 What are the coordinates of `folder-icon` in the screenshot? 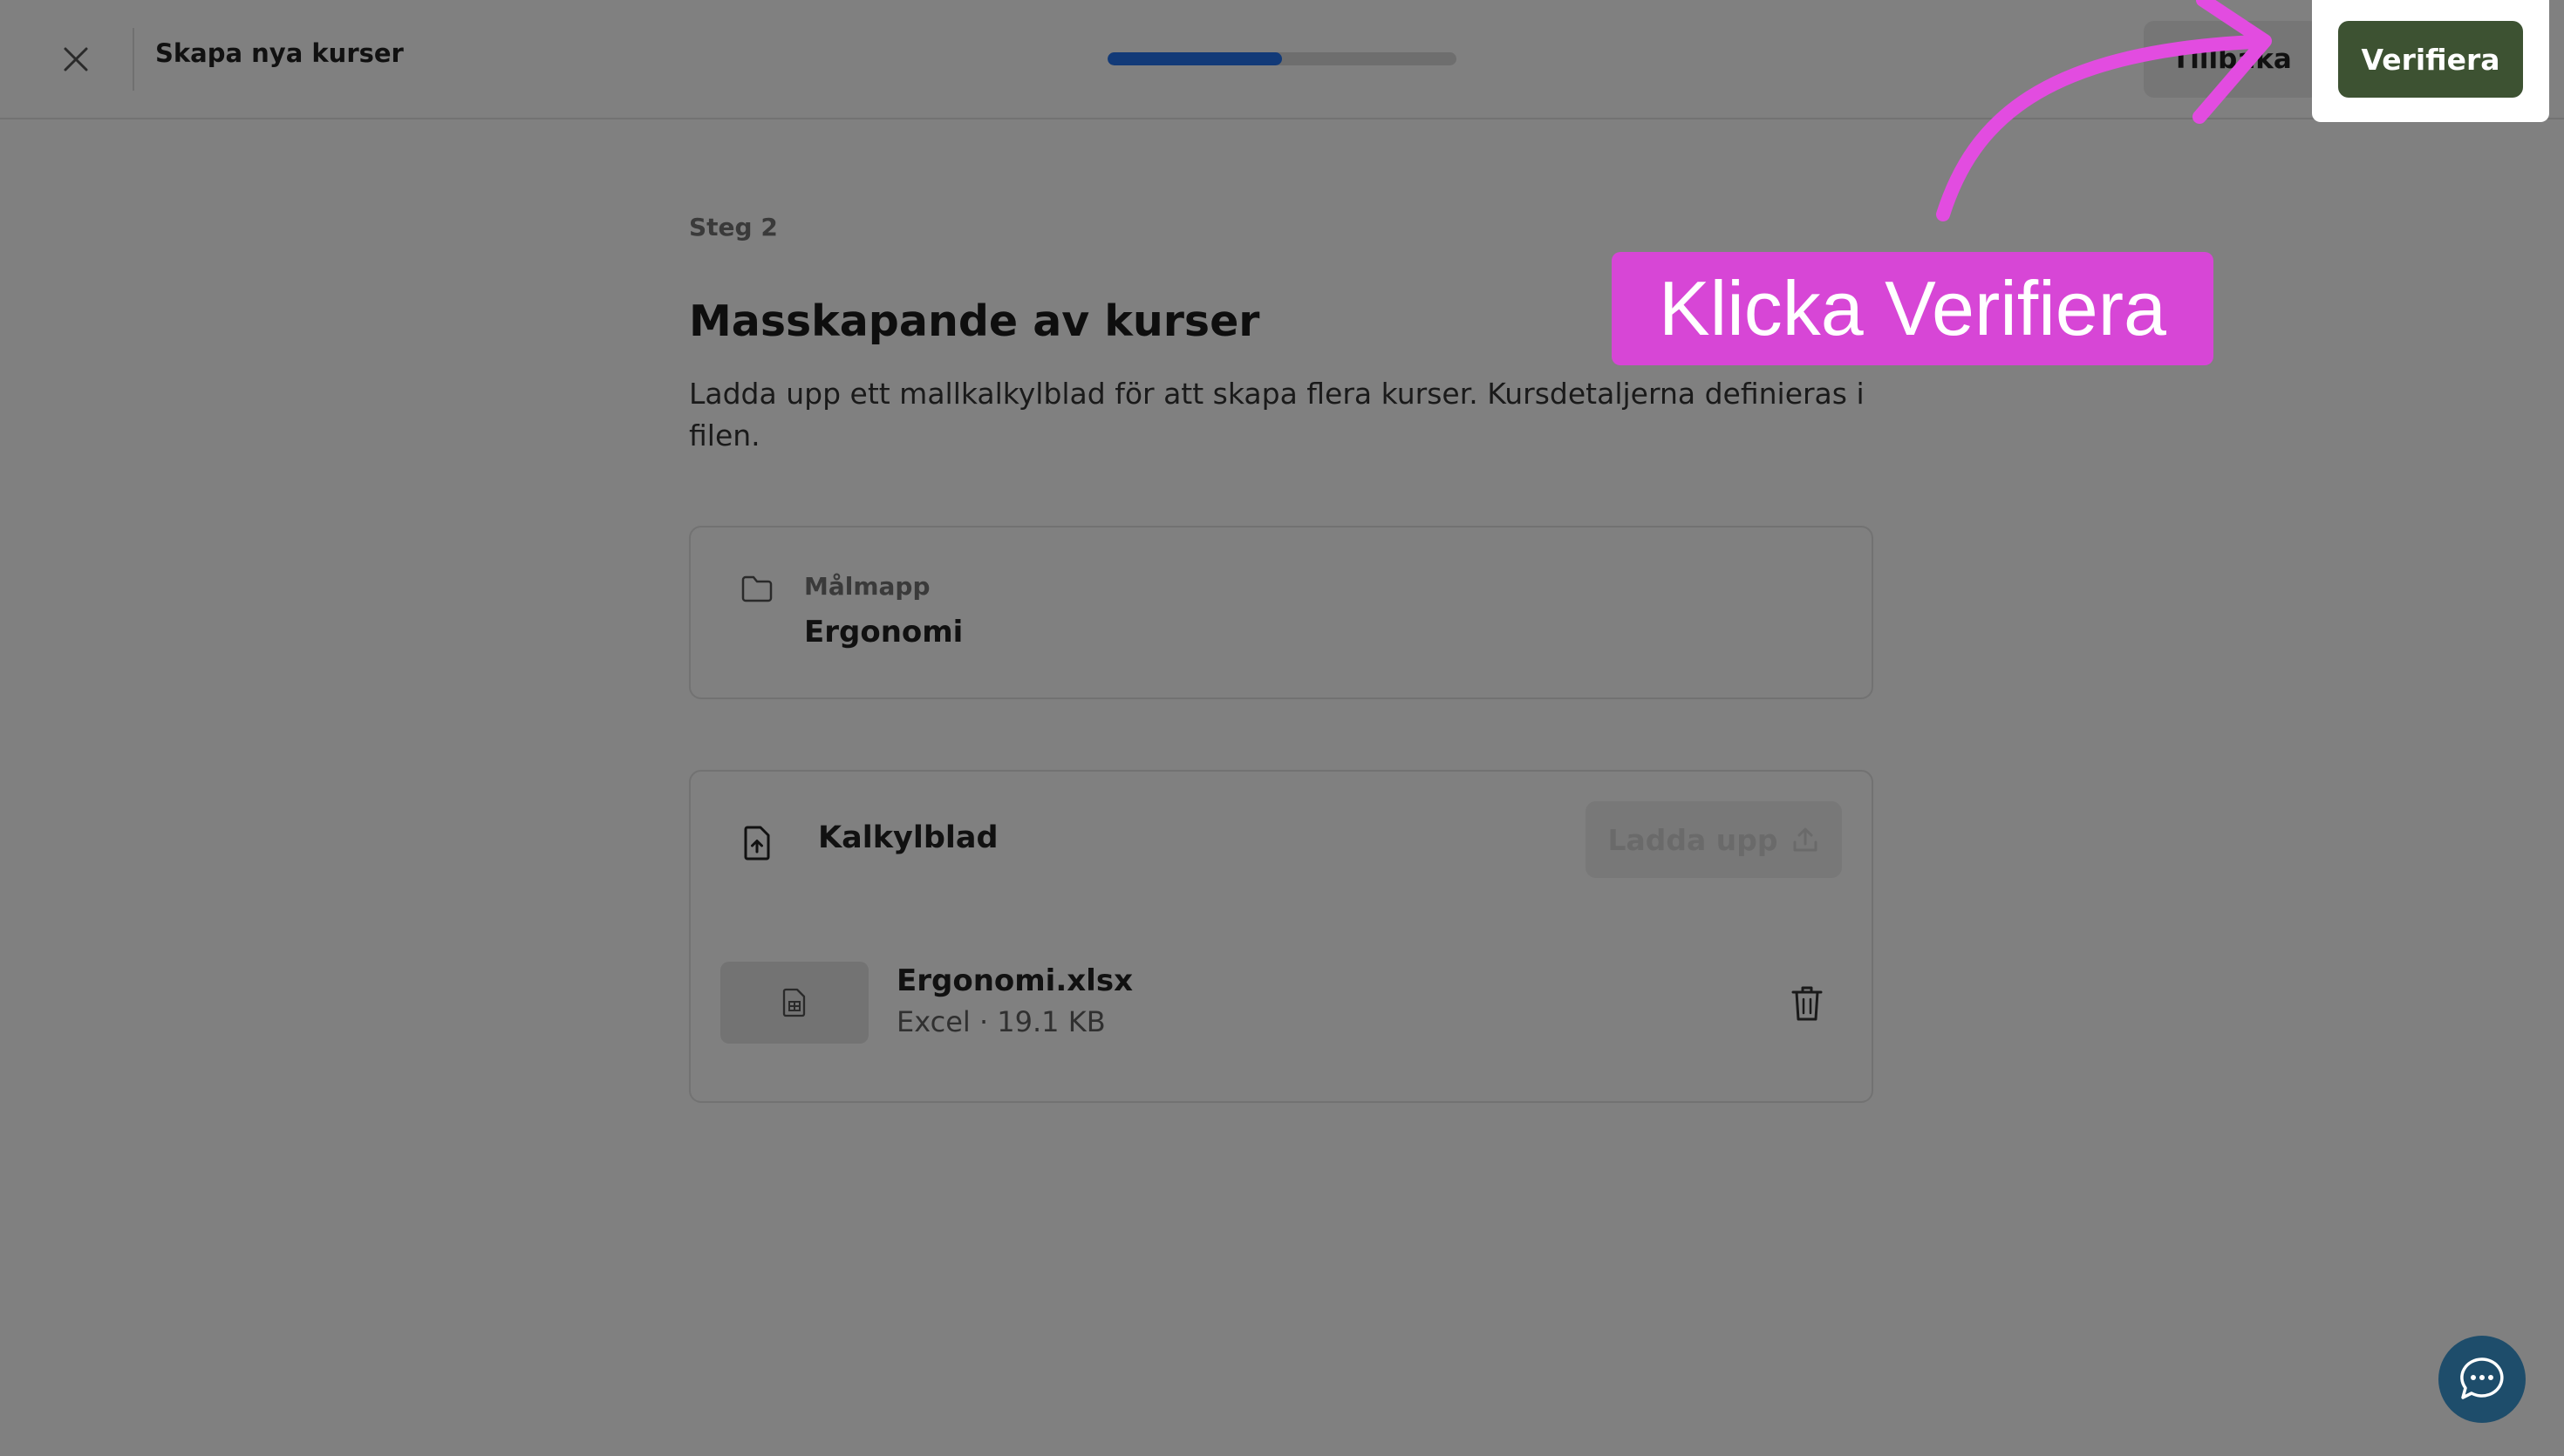 It's located at (757, 588).